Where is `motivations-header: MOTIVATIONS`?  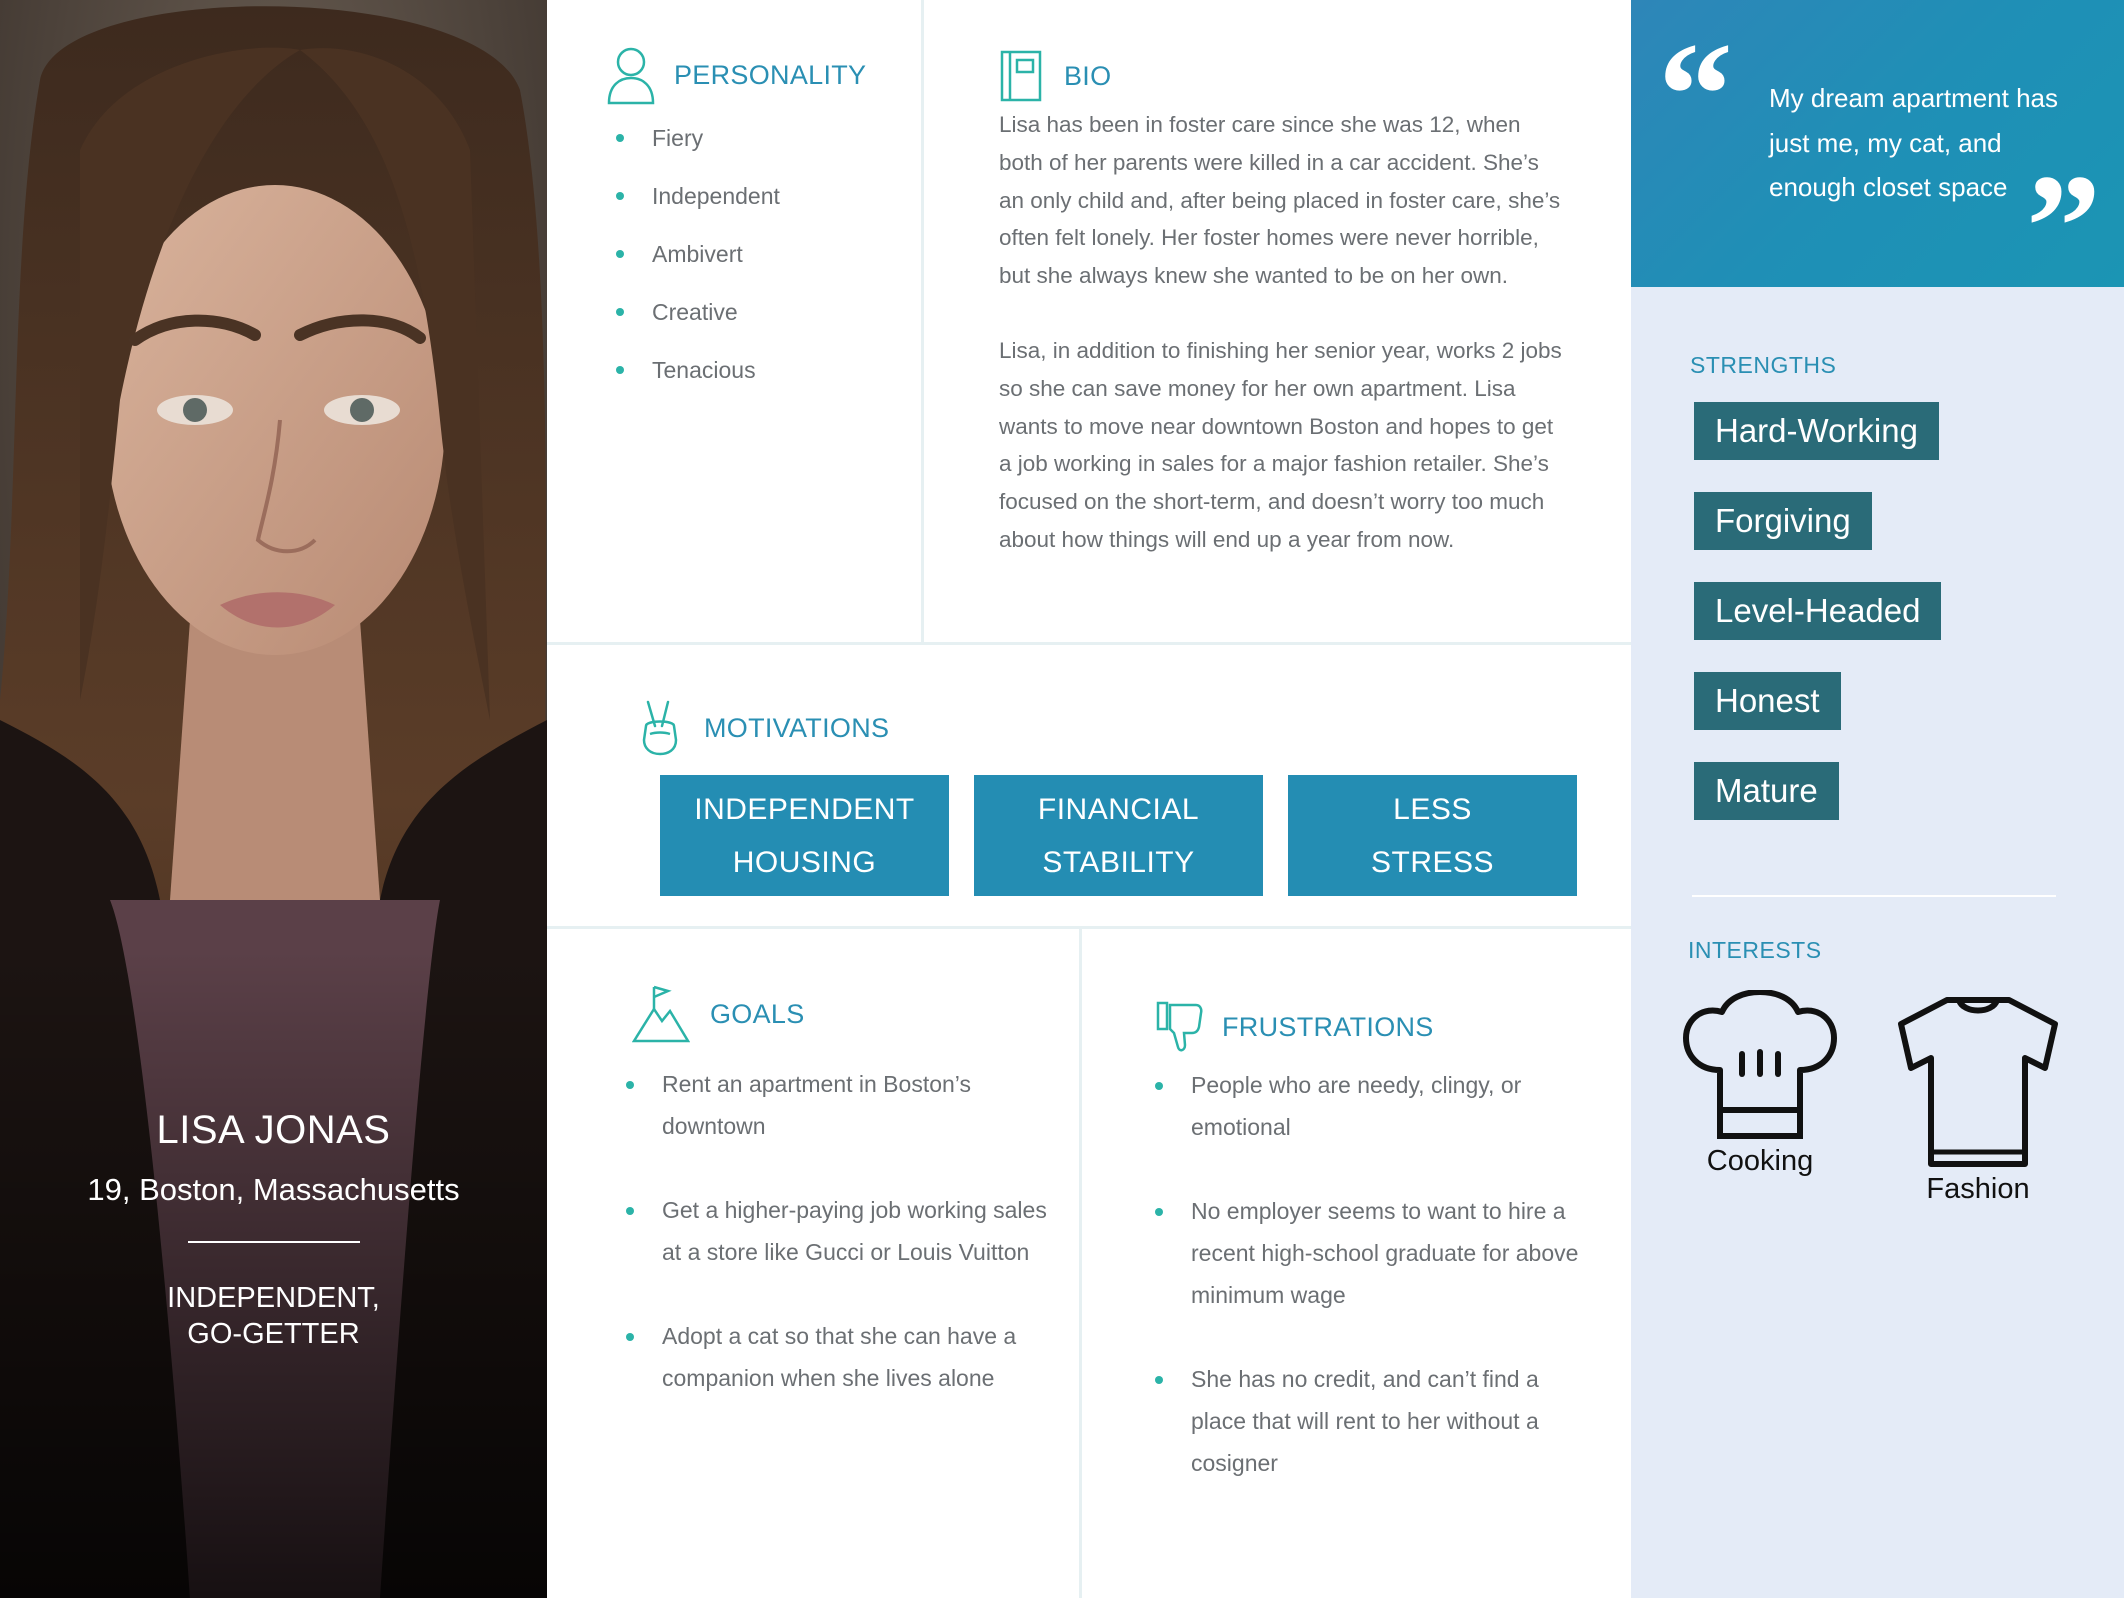
motivations-header: MOTIVATIONS is located at coordinates (763, 728).